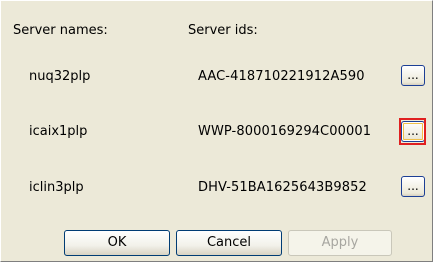  What do you see at coordinates (117, 243) in the screenshot?
I see `ok-button: OK` at bounding box center [117, 243].